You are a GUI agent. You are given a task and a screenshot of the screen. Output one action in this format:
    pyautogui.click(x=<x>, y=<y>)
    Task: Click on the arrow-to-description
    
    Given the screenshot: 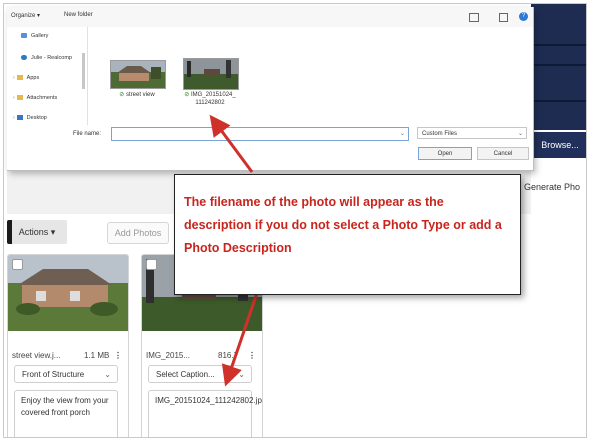 What is the action you would take?
    pyautogui.click(x=240, y=338)
    